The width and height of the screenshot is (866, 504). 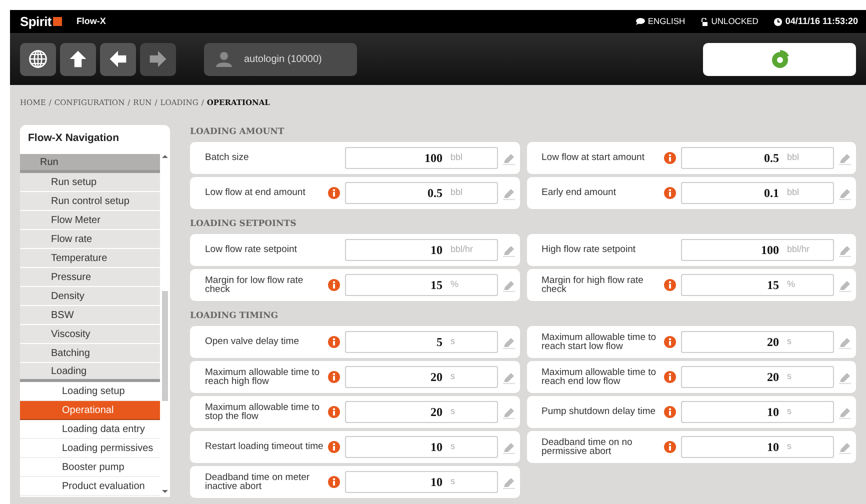 What do you see at coordinates (421, 250) in the screenshot?
I see `value-field: 10 bbl/hr` at bounding box center [421, 250].